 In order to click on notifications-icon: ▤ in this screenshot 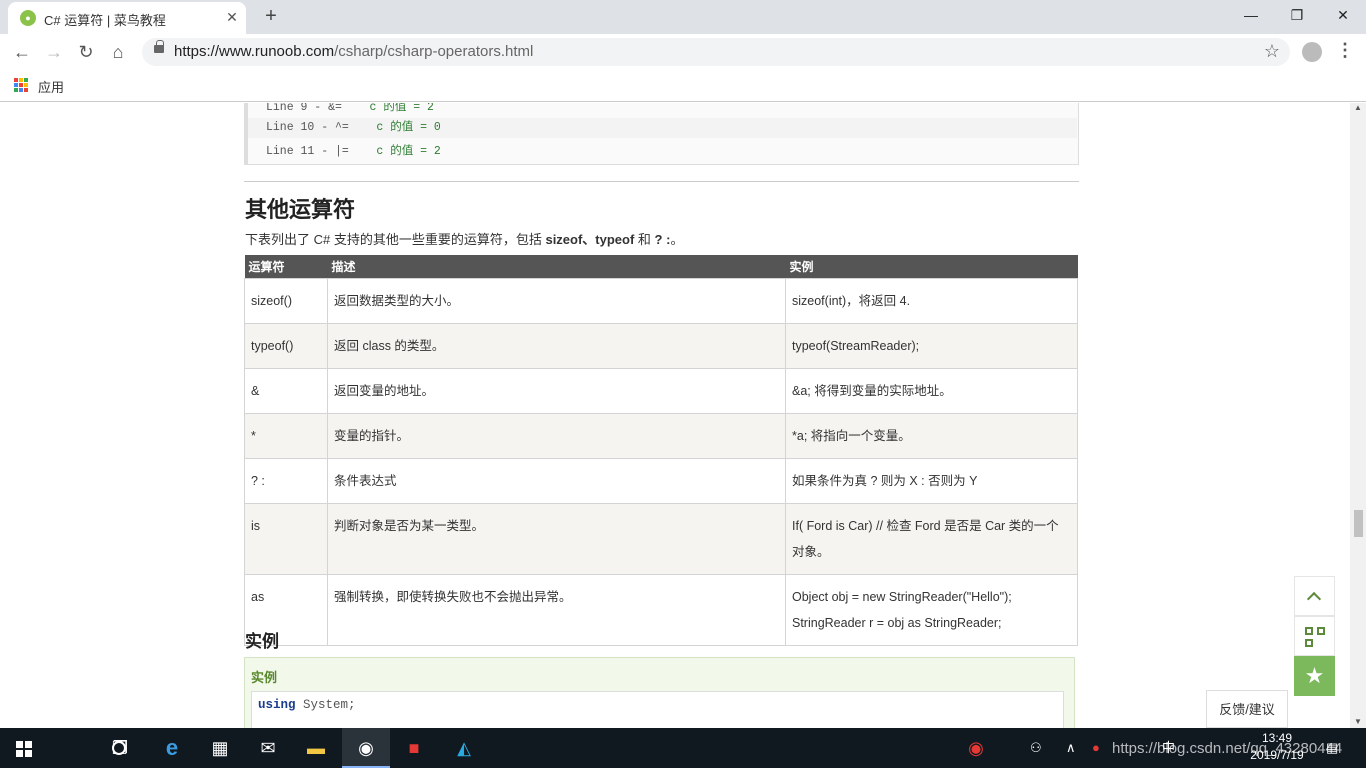, I will do `click(1332, 748)`.